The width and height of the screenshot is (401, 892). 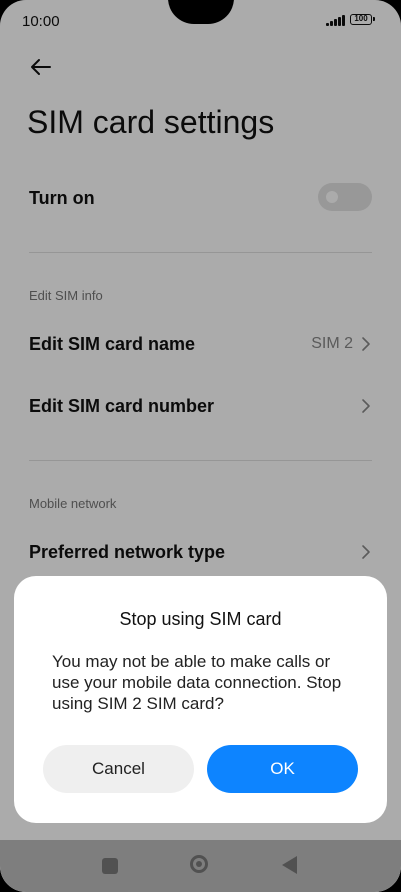 What do you see at coordinates (282, 769) in the screenshot?
I see `ok-button: OK` at bounding box center [282, 769].